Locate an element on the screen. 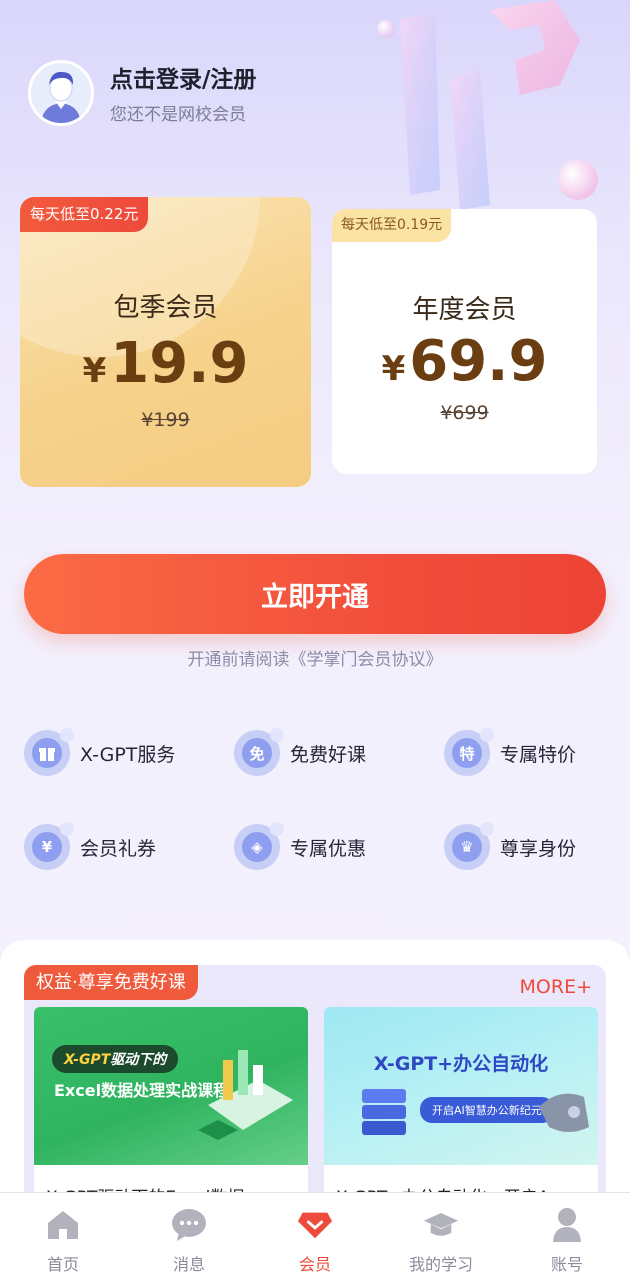  avatar is located at coordinates (61, 93).